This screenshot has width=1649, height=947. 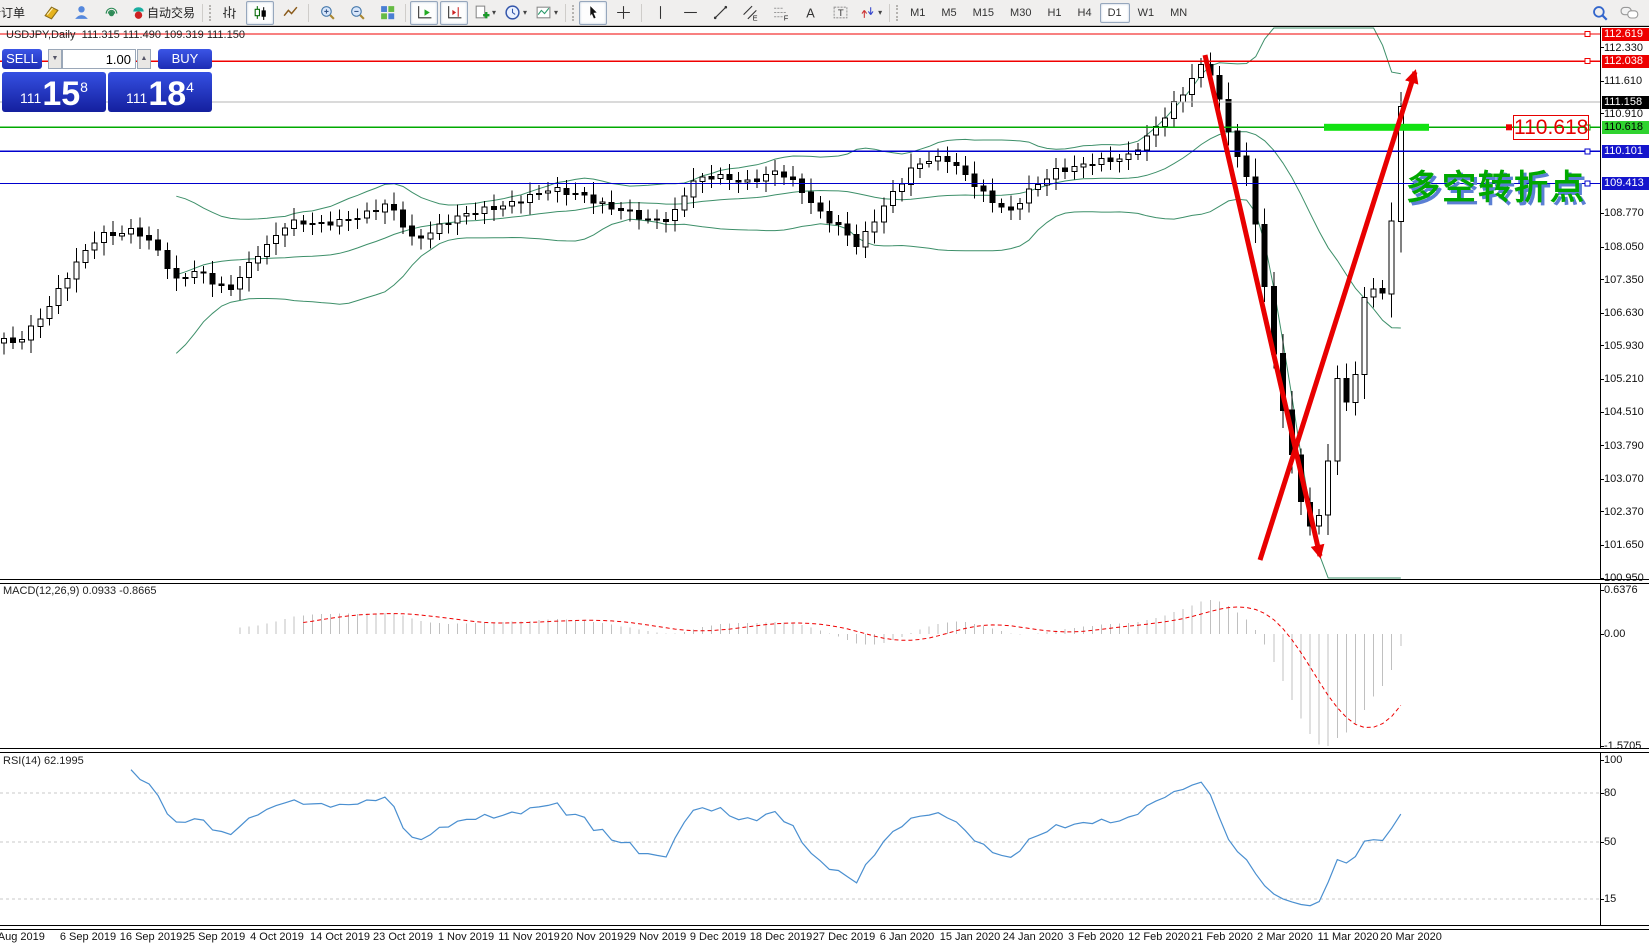 What do you see at coordinates (22, 937) in the screenshot?
I see `date-label: 28 Aug 2019` at bounding box center [22, 937].